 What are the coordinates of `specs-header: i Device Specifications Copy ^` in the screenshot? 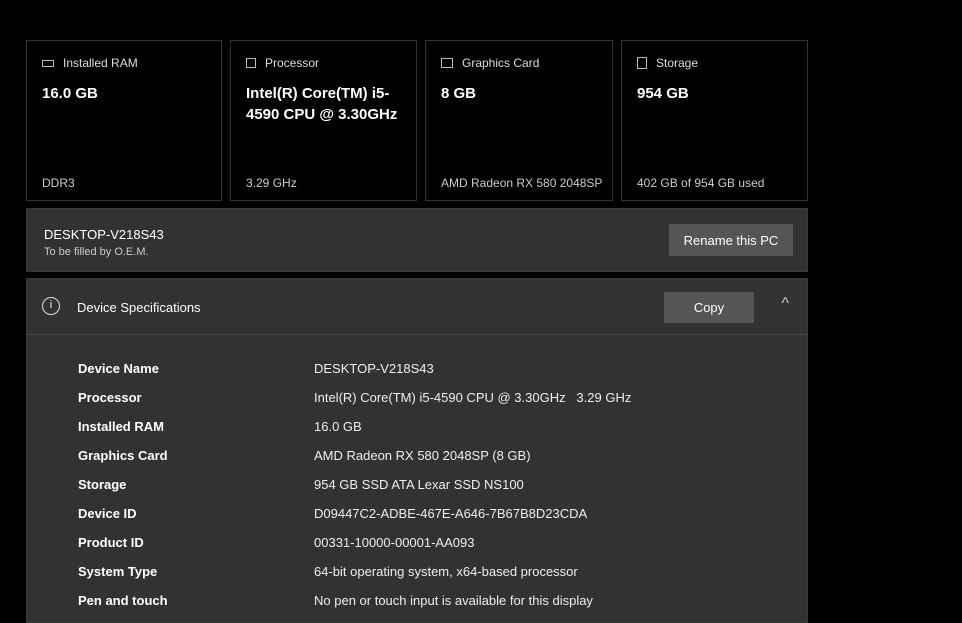 It's located at (417, 307).